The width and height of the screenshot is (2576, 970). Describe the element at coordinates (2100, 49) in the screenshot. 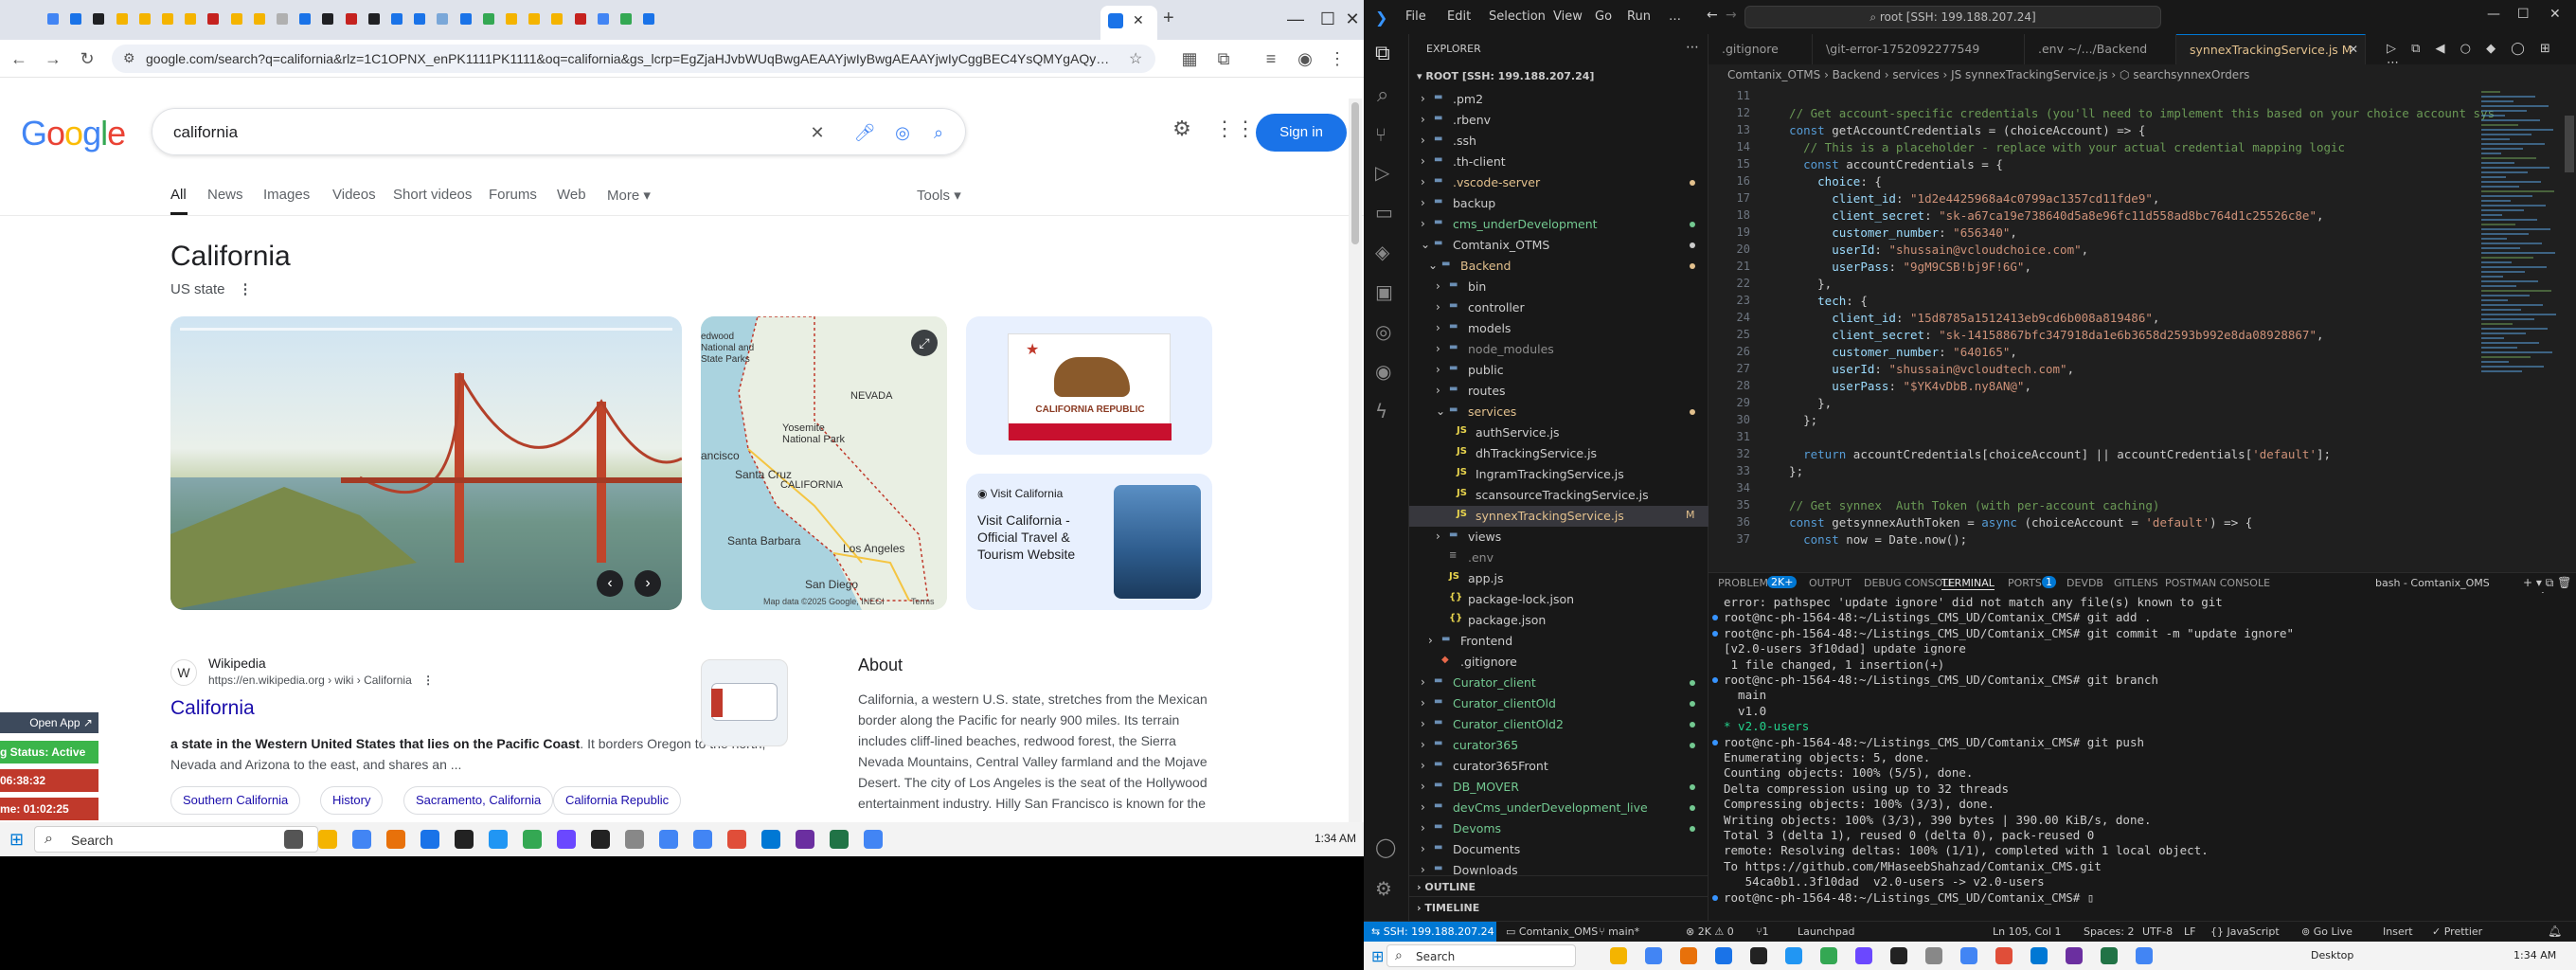

I see `editor-tab: .env ~/.../Backend` at that location.